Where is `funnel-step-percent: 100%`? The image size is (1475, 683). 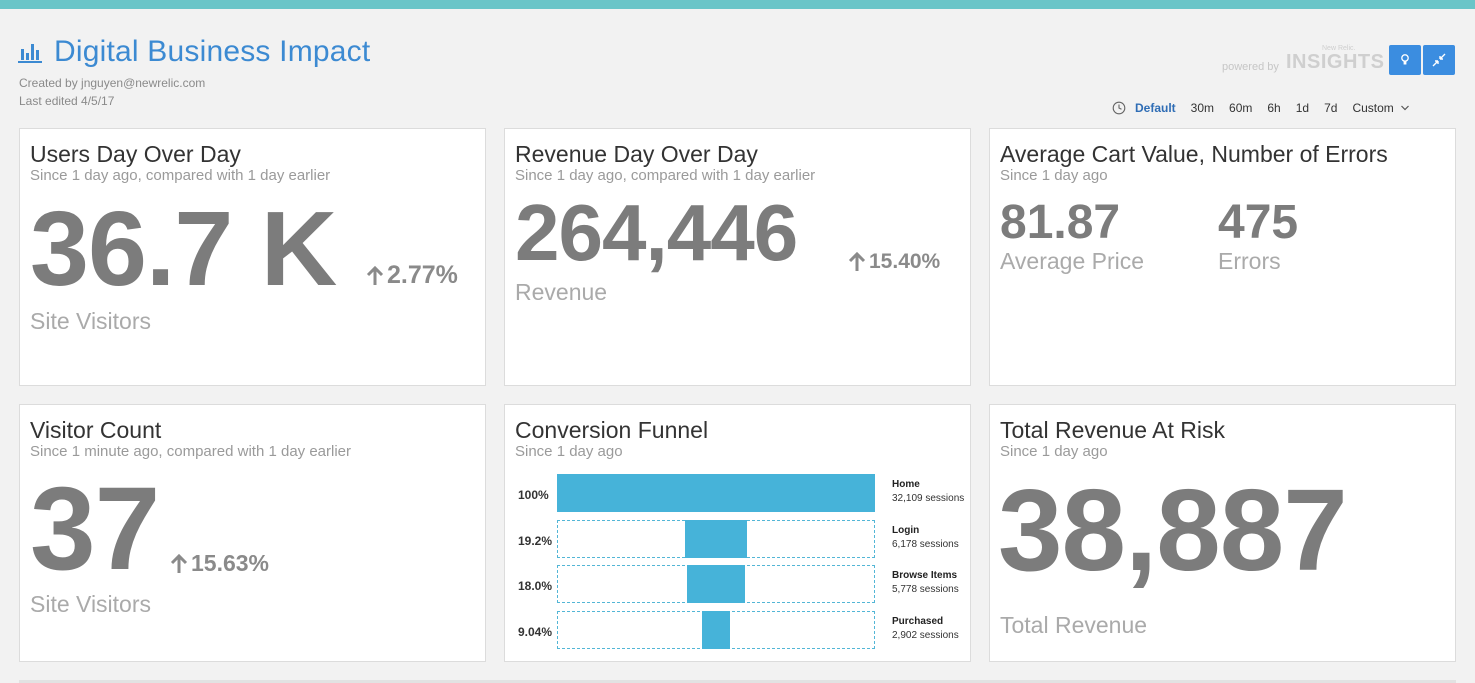
funnel-step-percent: 100% is located at coordinates (533, 495).